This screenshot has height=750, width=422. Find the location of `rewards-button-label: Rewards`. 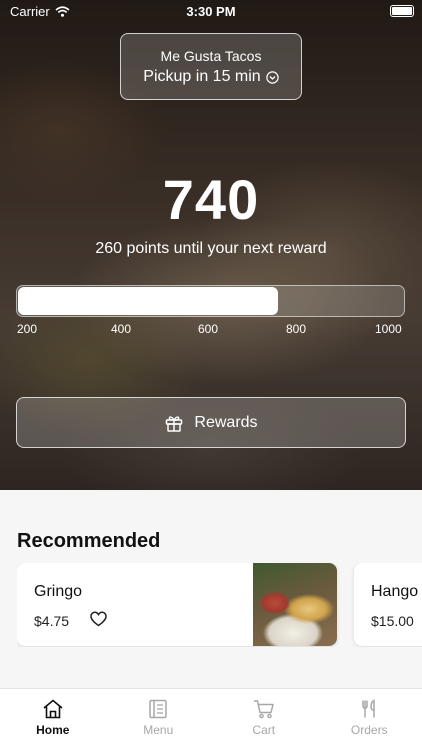

rewards-button-label: Rewards is located at coordinates (226, 422).